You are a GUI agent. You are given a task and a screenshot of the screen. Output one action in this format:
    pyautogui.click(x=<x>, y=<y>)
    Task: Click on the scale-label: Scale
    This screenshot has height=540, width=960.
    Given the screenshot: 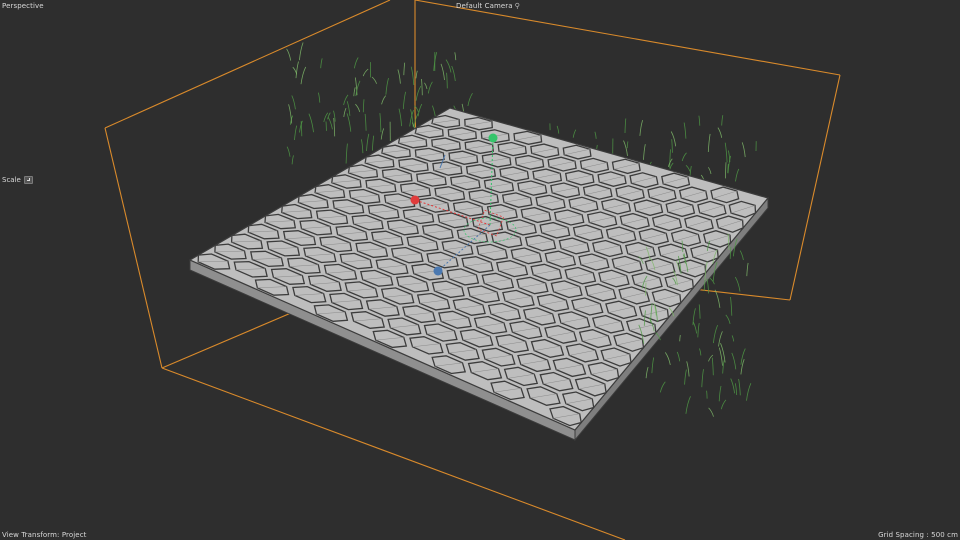 What is the action you would take?
    pyautogui.click(x=11, y=180)
    